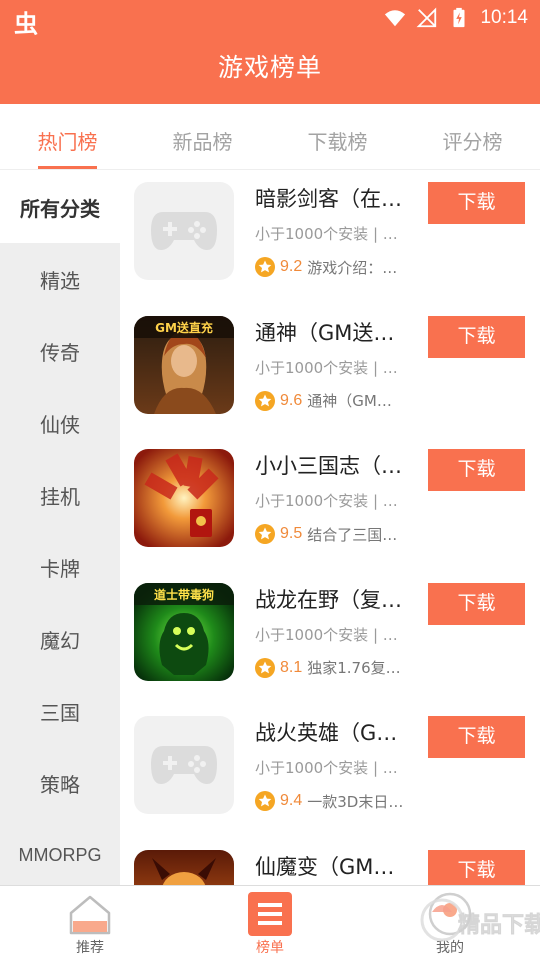  Describe the element at coordinates (60, 783) in the screenshot. I see `sidebar-item-strategy: 策略` at that location.